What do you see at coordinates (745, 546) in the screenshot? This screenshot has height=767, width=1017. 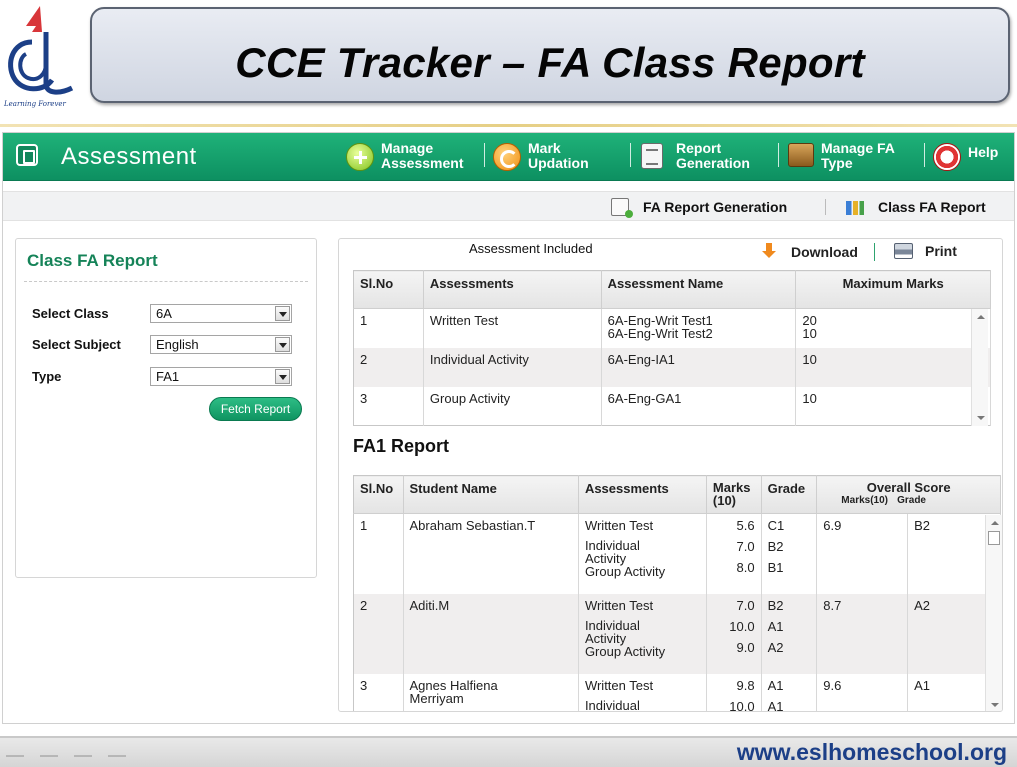 I see `mark-value: 7.0` at bounding box center [745, 546].